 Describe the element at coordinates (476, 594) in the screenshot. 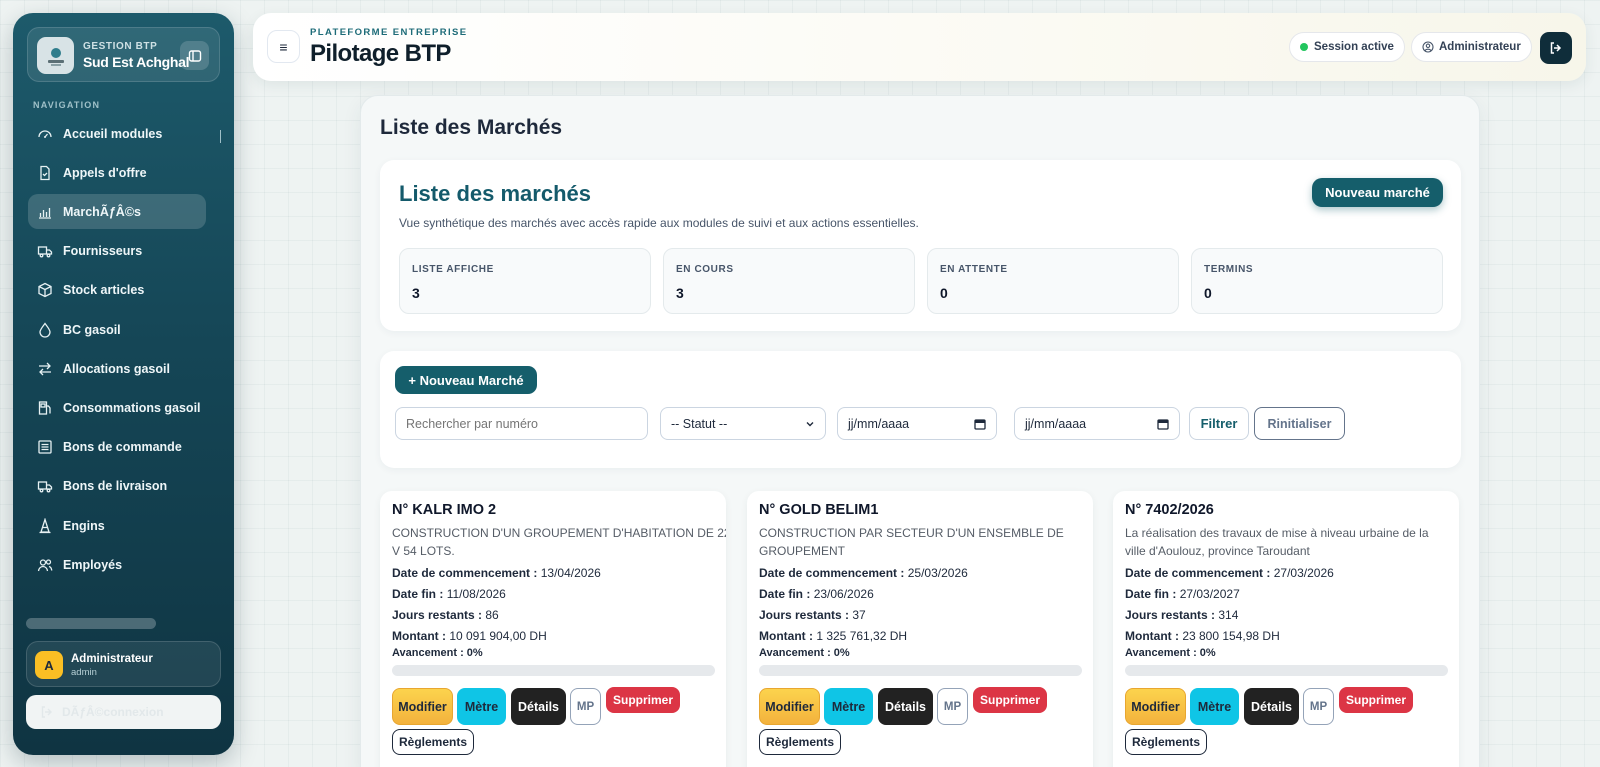

I see `end-date-value: 11/08/2026` at that location.